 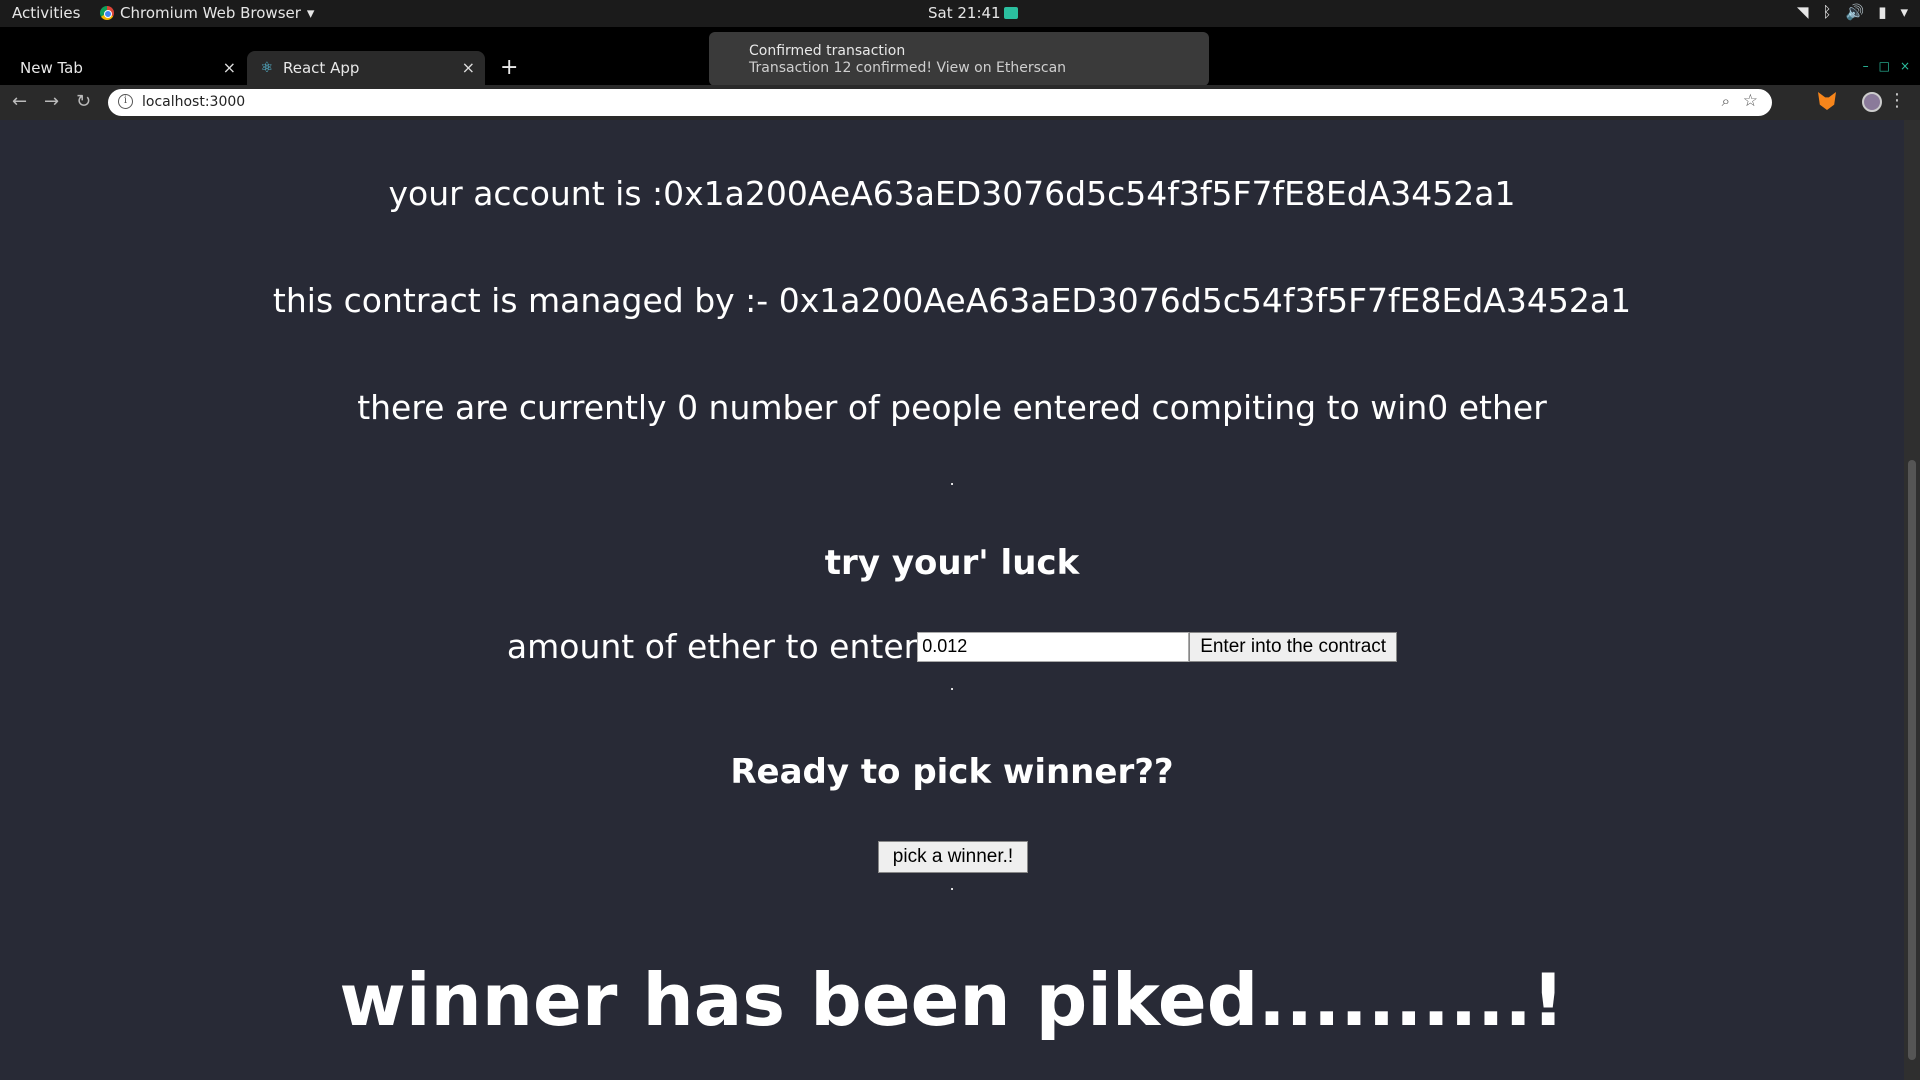 I want to click on wifi-icon: ◥, so click(x=1802, y=12).